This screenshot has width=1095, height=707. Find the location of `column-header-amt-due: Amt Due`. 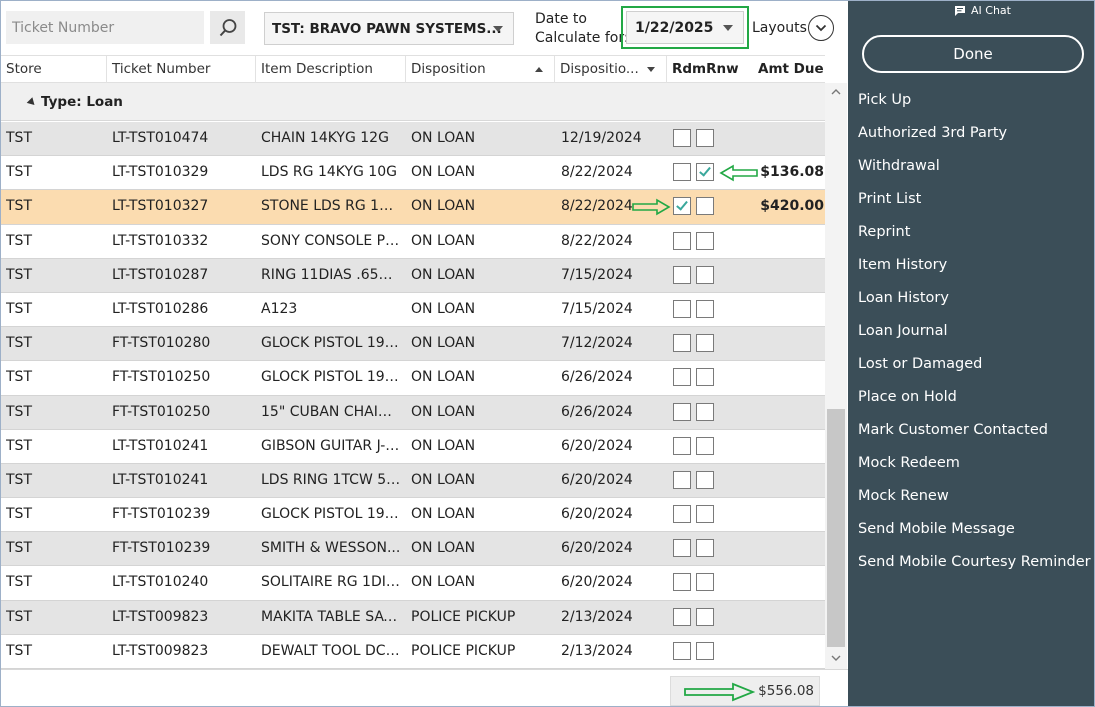

column-header-amt-due: Amt Due is located at coordinates (789, 69).